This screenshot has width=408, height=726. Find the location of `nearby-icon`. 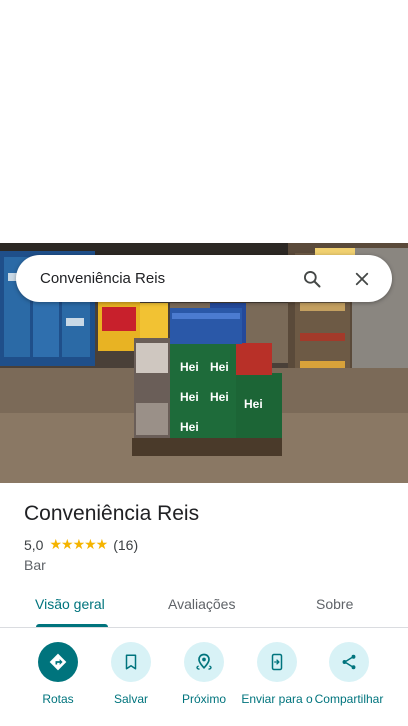

nearby-icon is located at coordinates (204, 661).